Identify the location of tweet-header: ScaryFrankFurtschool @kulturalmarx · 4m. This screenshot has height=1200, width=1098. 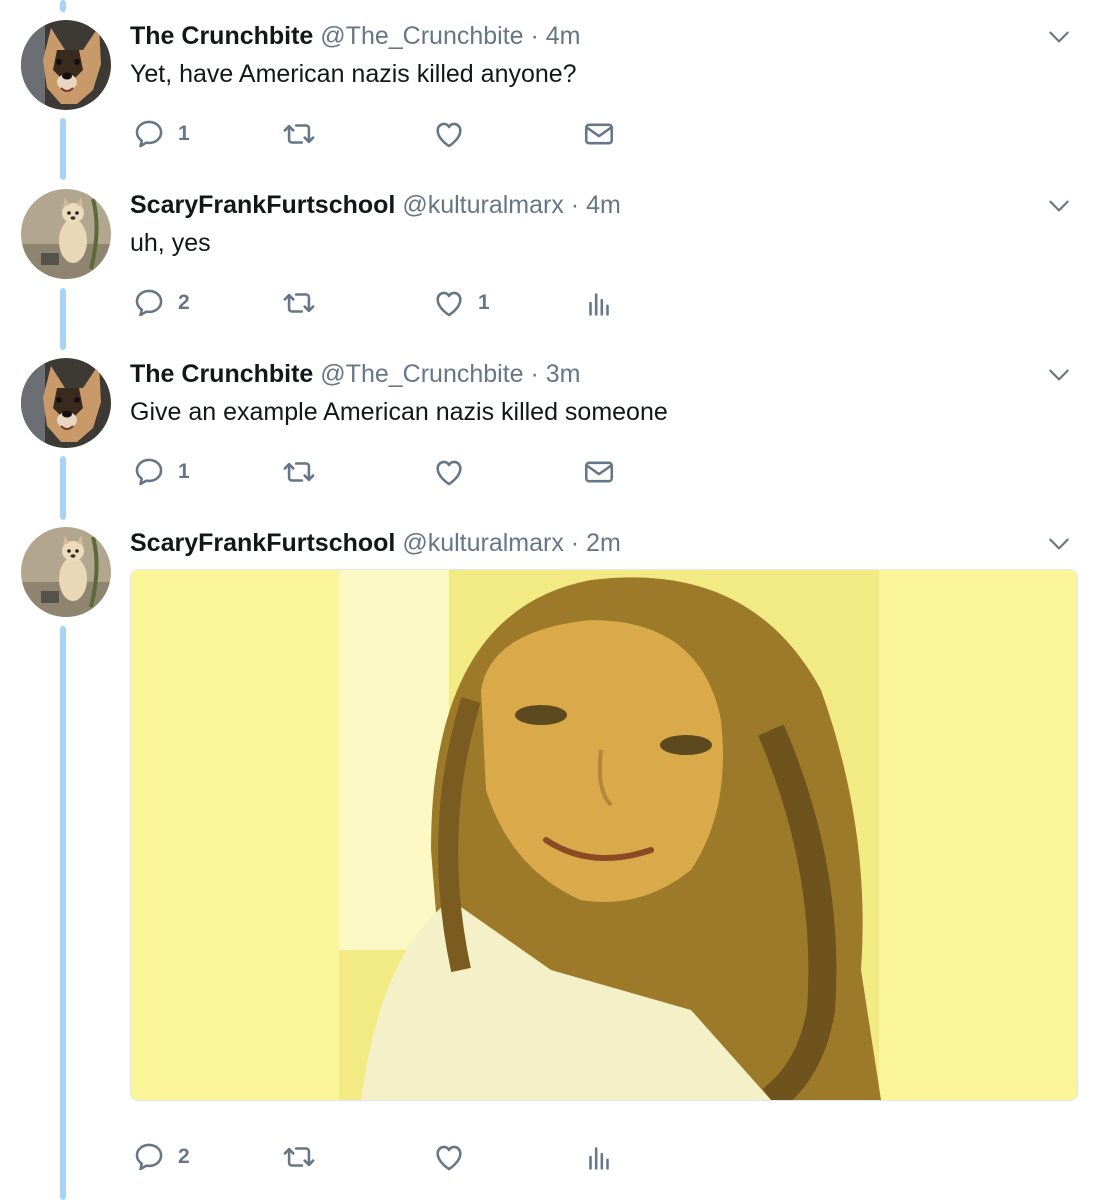
(584, 205).